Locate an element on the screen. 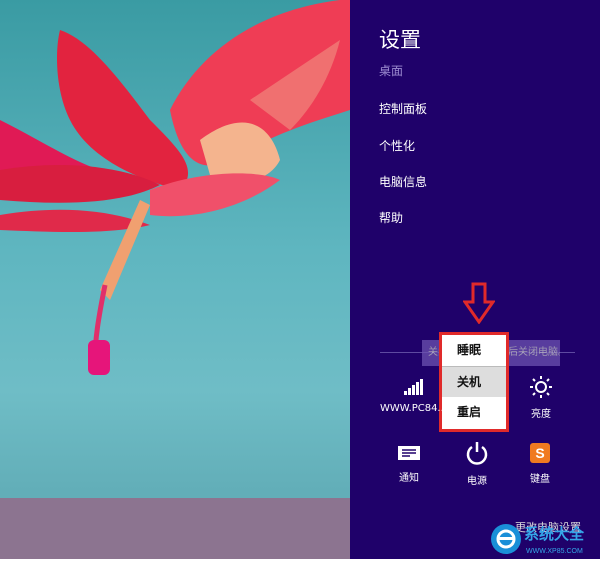  red-arrow-down-icon is located at coordinates (479, 303).